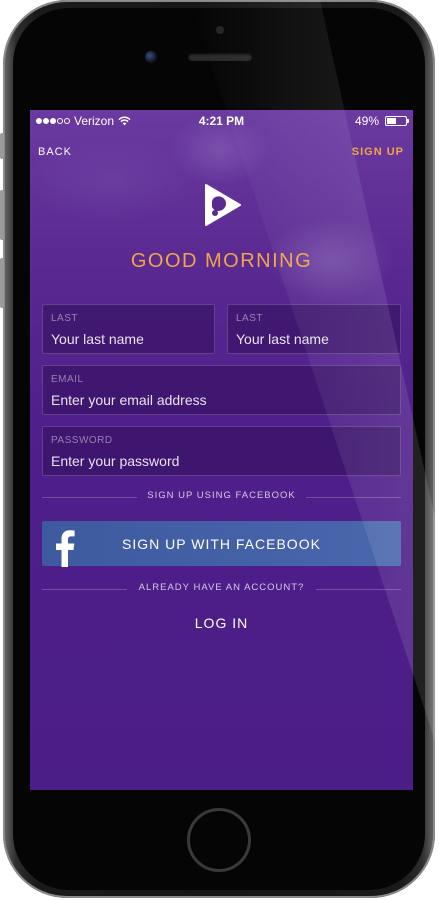 The width and height of the screenshot is (439, 900). I want to click on mute-switch, so click(2, 146).